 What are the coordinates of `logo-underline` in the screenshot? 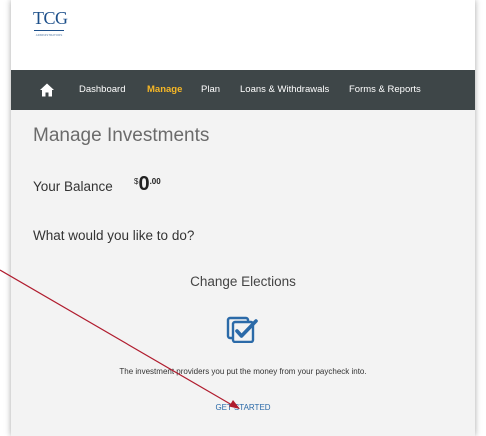 It's located at (49, 30).